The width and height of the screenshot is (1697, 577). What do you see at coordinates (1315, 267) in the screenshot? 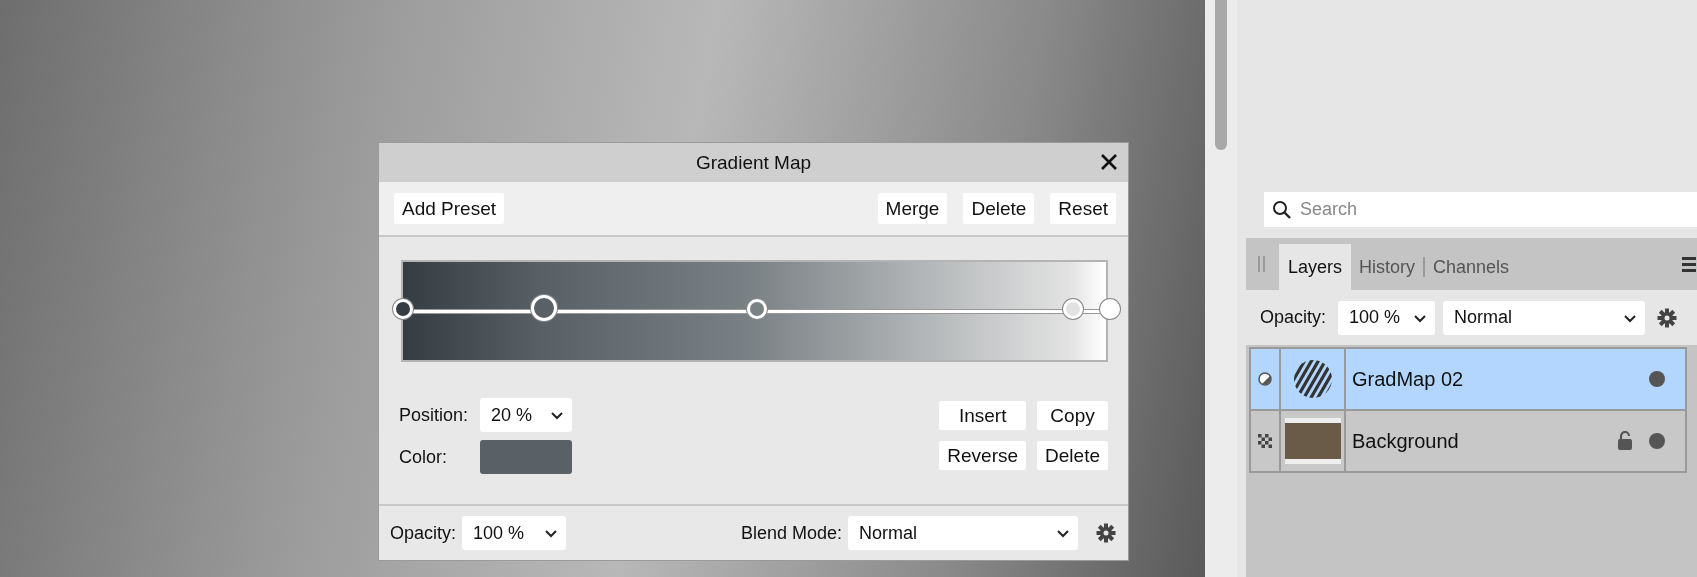
I see `panel-tab: Layers` at bounding box center [1315, 267].